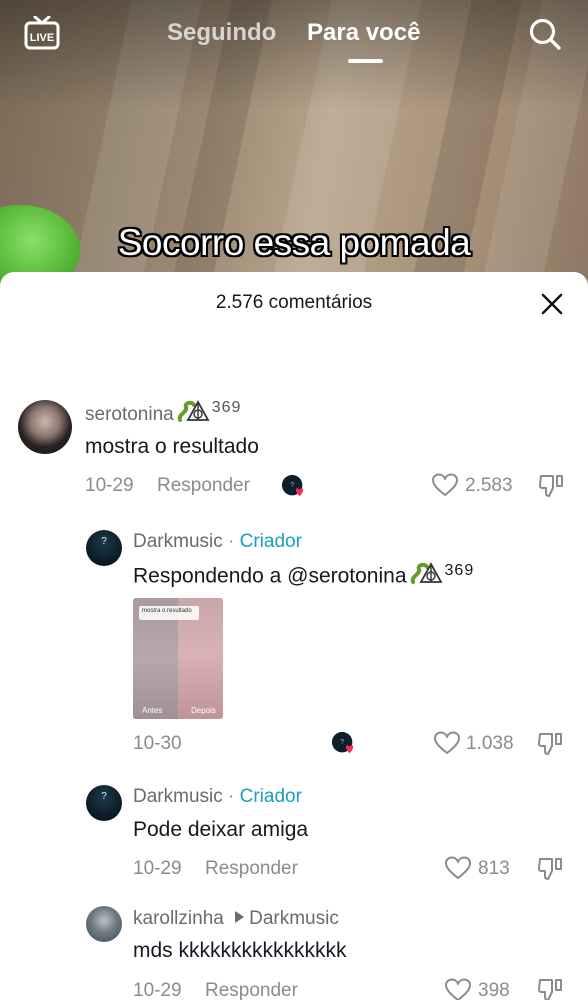 This screenshot has height=1000, width=588. What do you see at coordinates (459, 570) in the screenshot?
I see `mention-suffix: 369` at bounding box center [459, 570].